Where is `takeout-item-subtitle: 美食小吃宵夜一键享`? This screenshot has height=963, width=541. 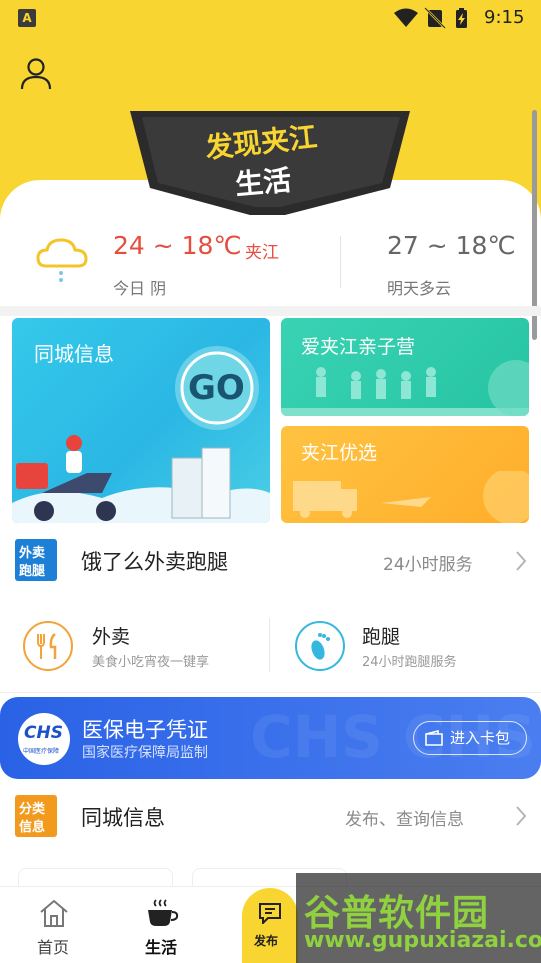 takeout-item-subtitle: 美食小吃宵夜一键享 is located at coordinates (151, 662).